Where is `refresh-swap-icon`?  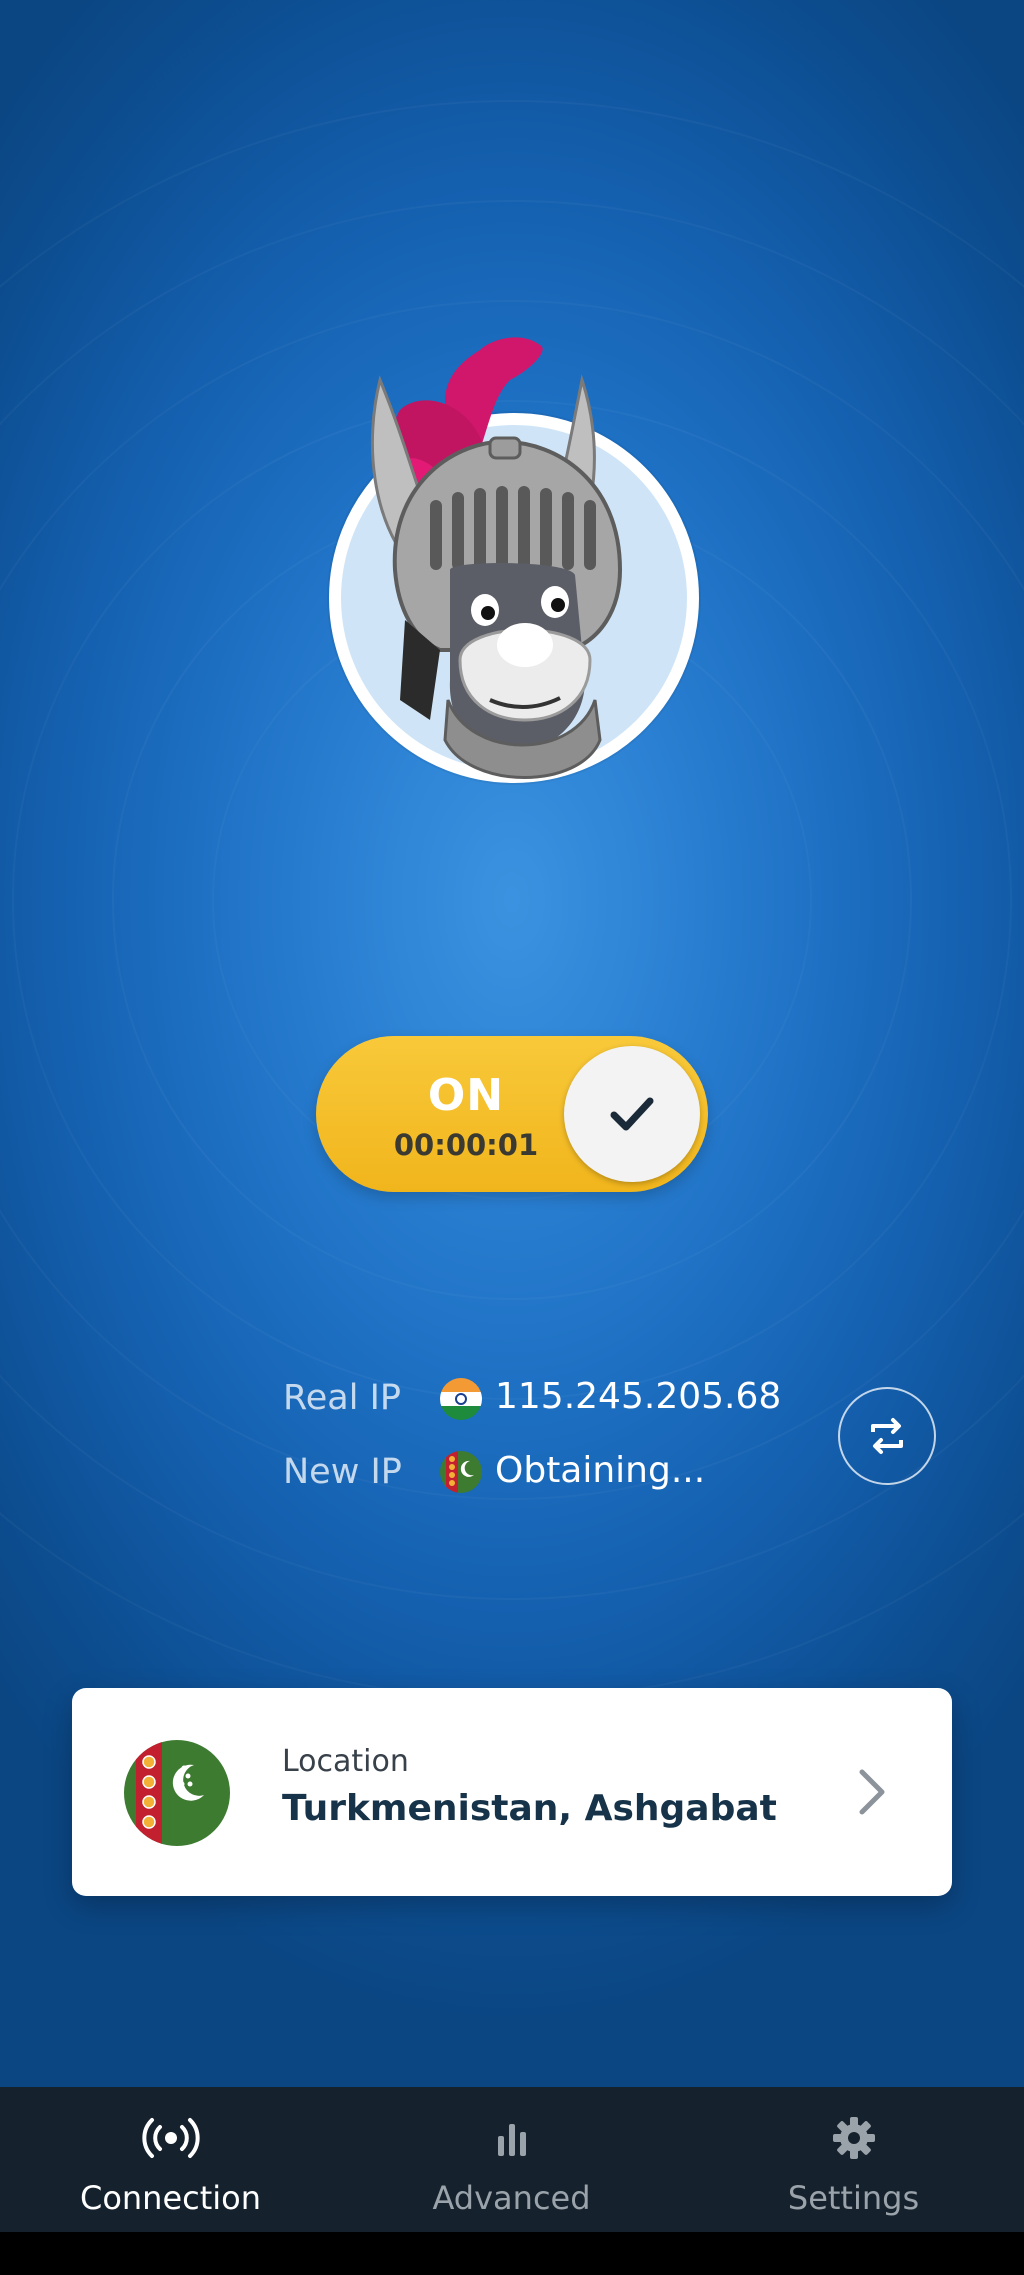
refresh-swap-icon is located at coordinates (887, 1436).